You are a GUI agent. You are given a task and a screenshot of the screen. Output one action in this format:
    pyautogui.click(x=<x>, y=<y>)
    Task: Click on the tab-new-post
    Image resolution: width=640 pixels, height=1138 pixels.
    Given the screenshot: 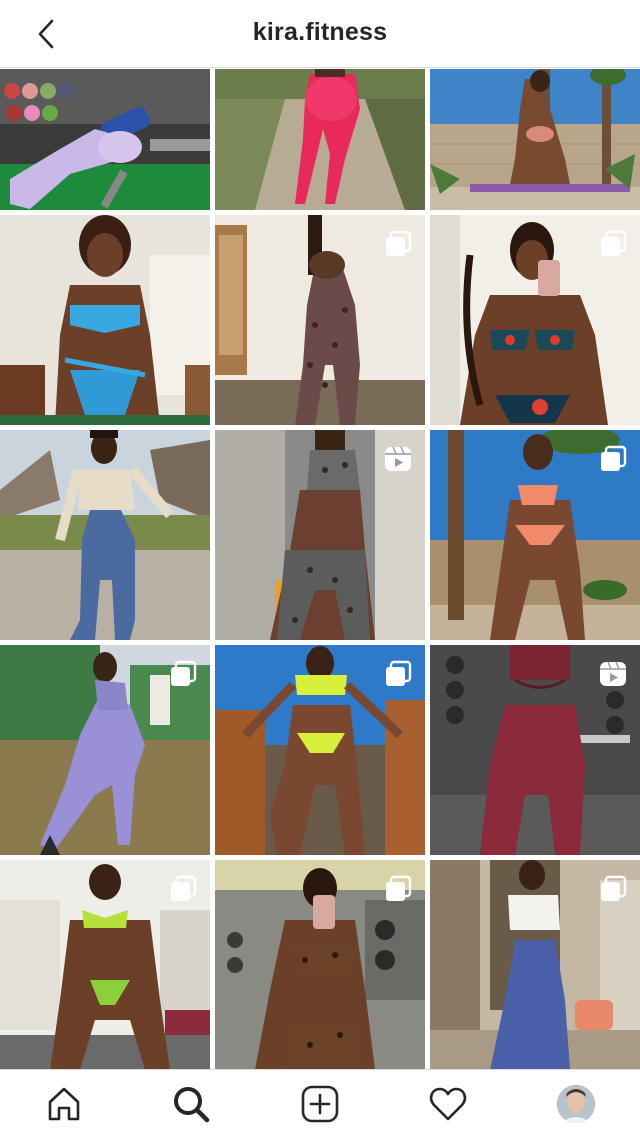 What is the action you would take?
    pyautogui.click(x=320, y=1104)
    